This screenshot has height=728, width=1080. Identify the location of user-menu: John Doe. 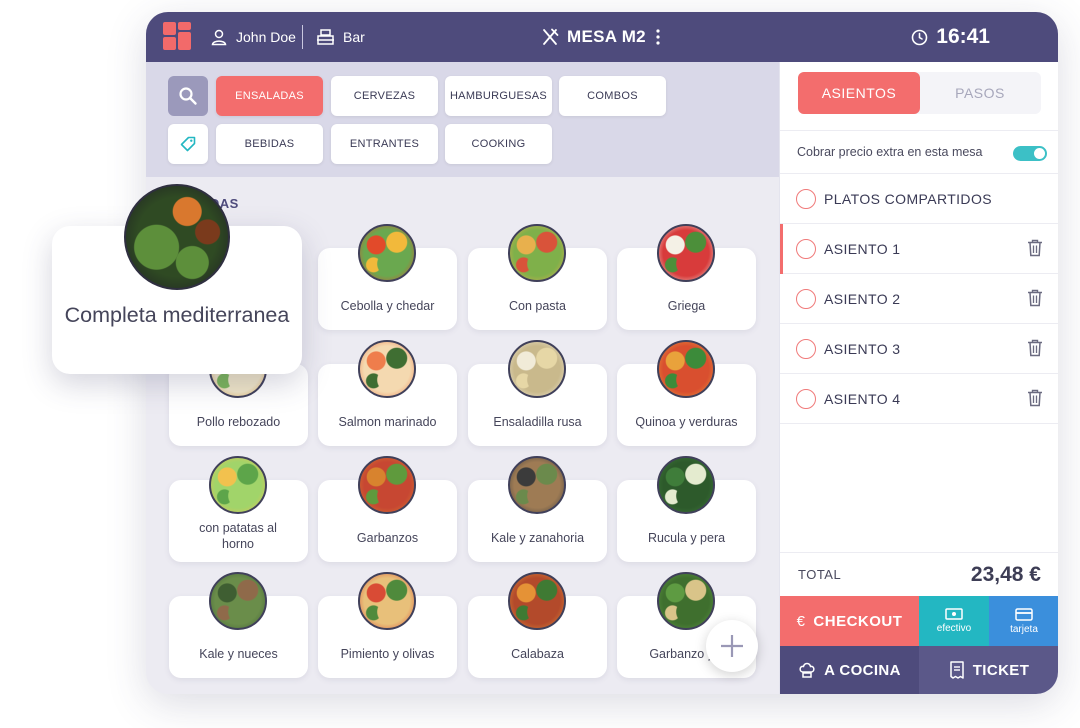
(253, 37).